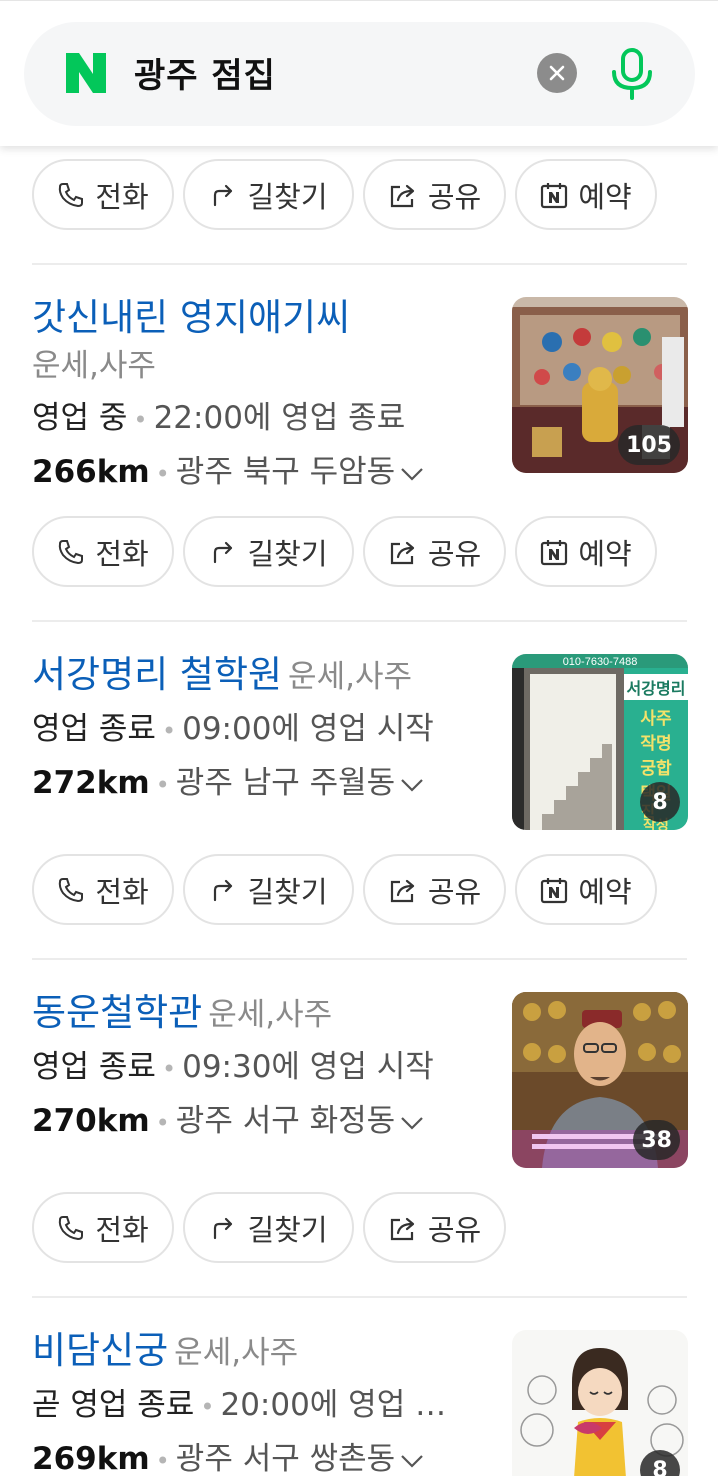 The height and width of the screenshot is (1476, 718). I want to click on place-photo: 105, so click(600, 385).